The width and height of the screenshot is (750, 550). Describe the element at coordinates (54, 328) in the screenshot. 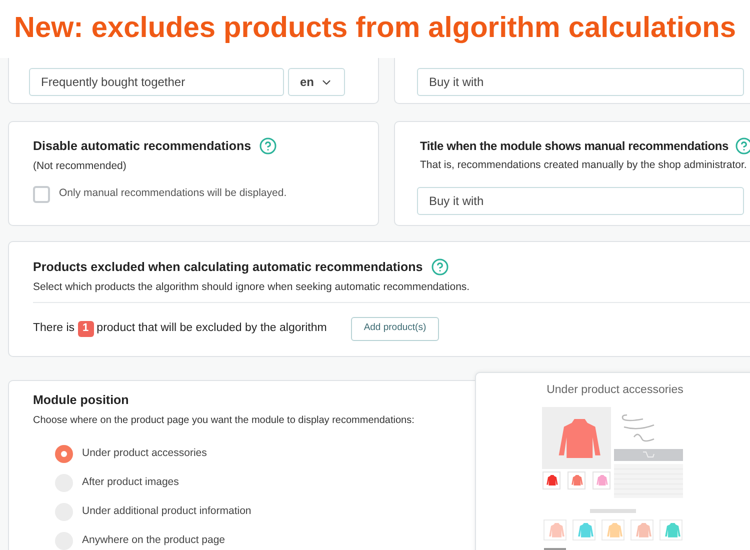

I see `excluded-count-prefix: There is` at that location.